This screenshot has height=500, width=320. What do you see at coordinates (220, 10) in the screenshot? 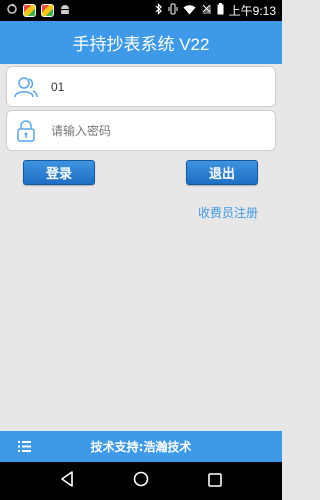
I see `battery-icon` at bounding box center [220, 10].